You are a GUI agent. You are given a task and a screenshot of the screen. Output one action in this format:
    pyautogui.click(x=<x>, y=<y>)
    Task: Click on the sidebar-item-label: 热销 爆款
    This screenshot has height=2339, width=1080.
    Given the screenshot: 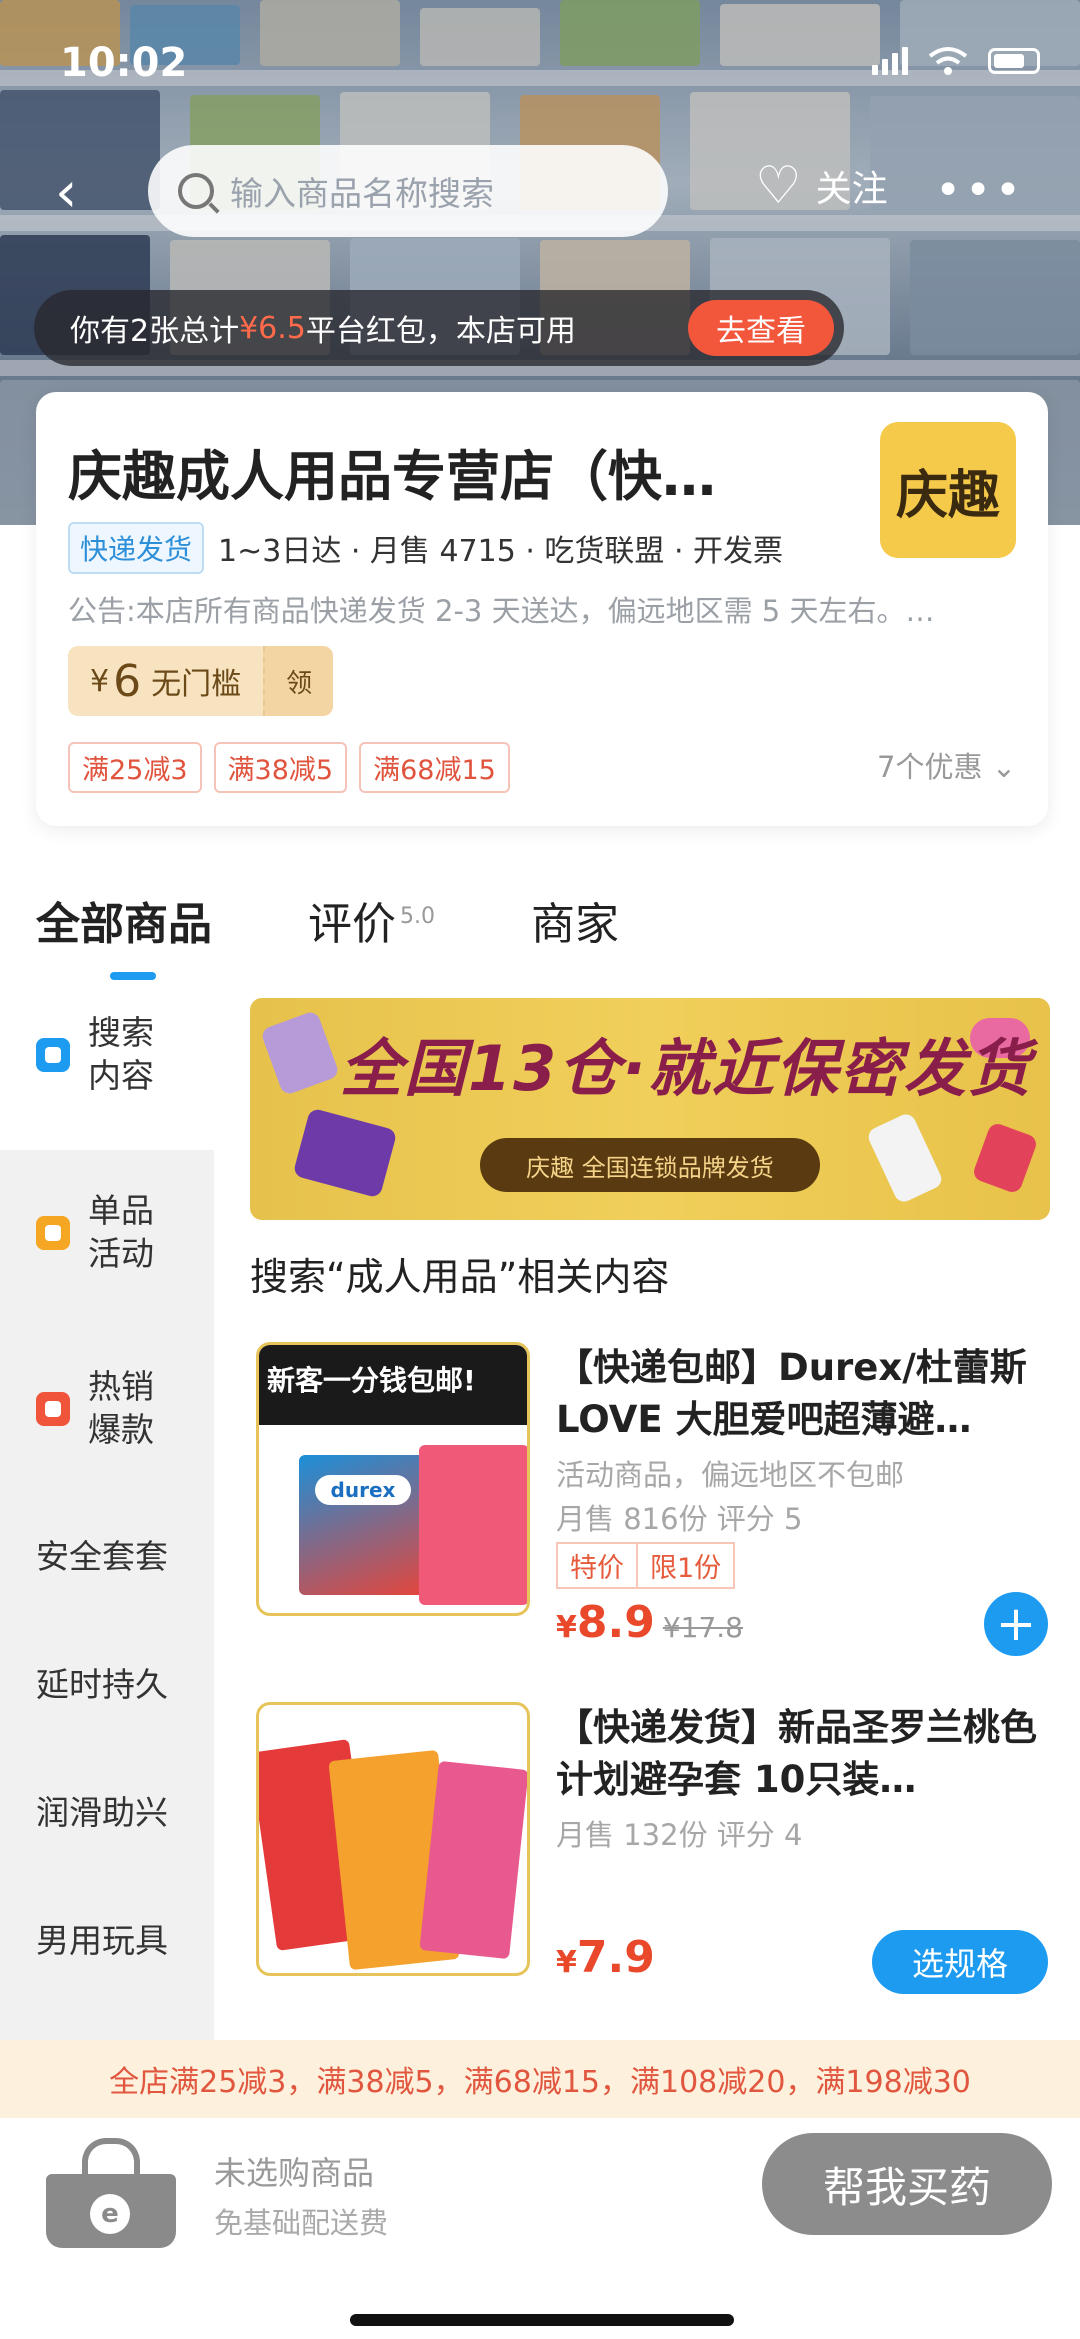 What is the action you would take?
    pyautogui.click(x=121, y=1408)
    